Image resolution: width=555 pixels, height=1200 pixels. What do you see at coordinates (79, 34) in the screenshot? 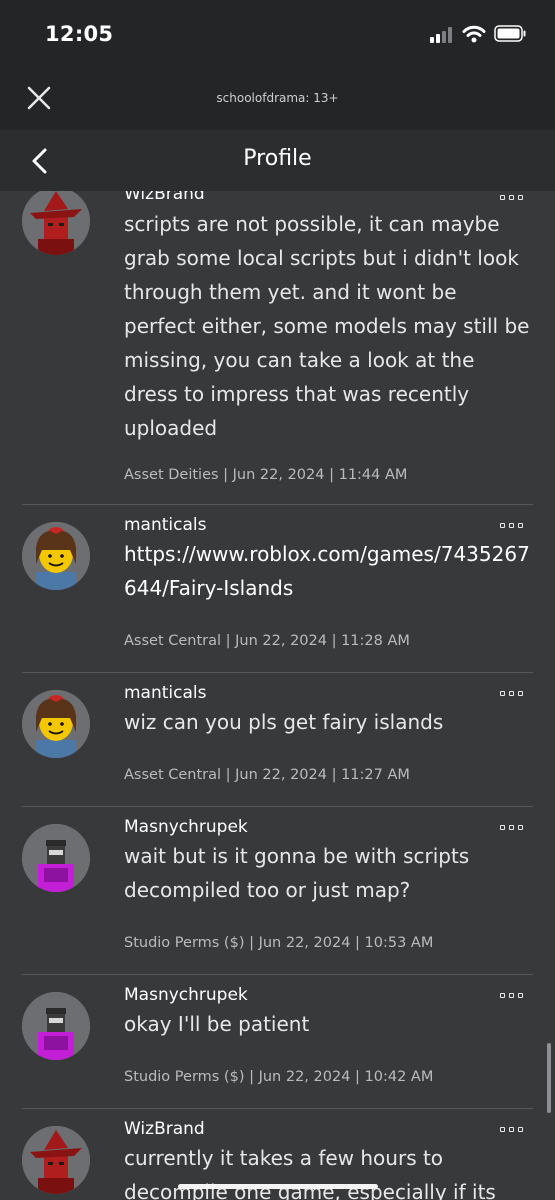
I see `status-time: 12:05` at bounding box center [79, 34].